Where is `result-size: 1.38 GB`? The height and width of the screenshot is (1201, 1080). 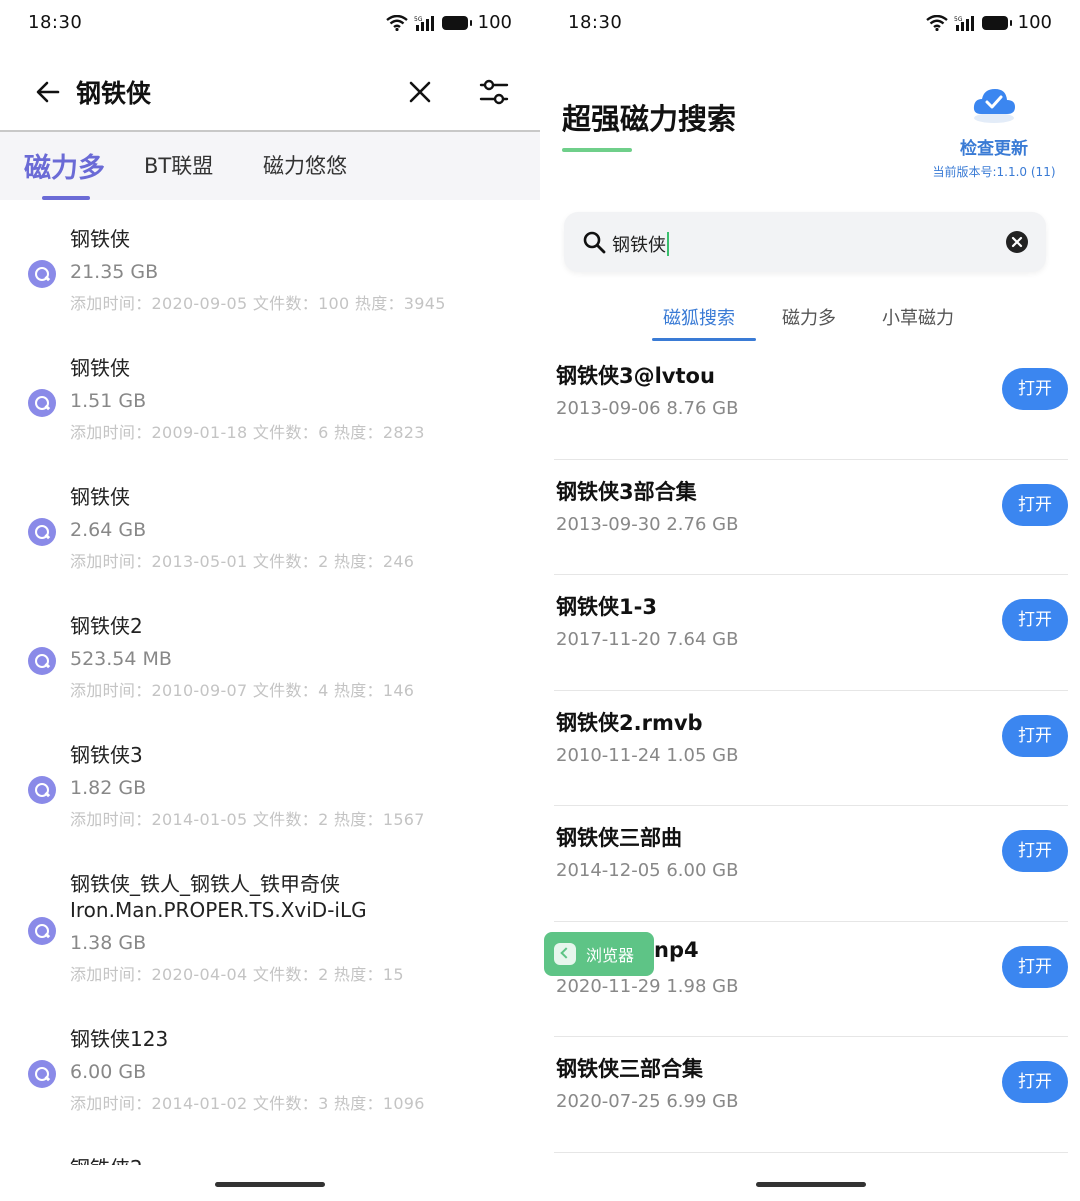
result-size: 1.38 GB is located at coordinates (108, 943).